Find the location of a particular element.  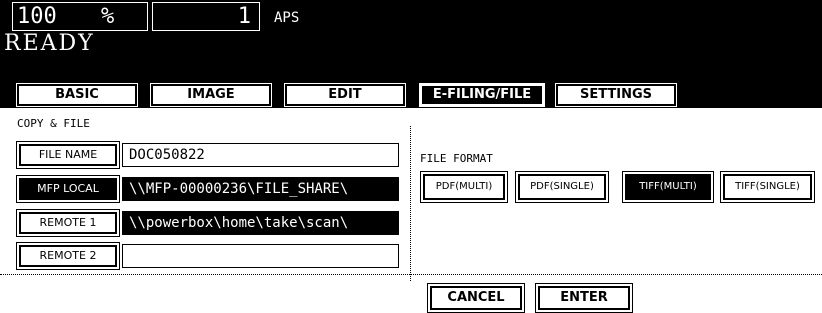

tiff-single-button: TIFF(SINGLE) is located at coordinates (767, 187).